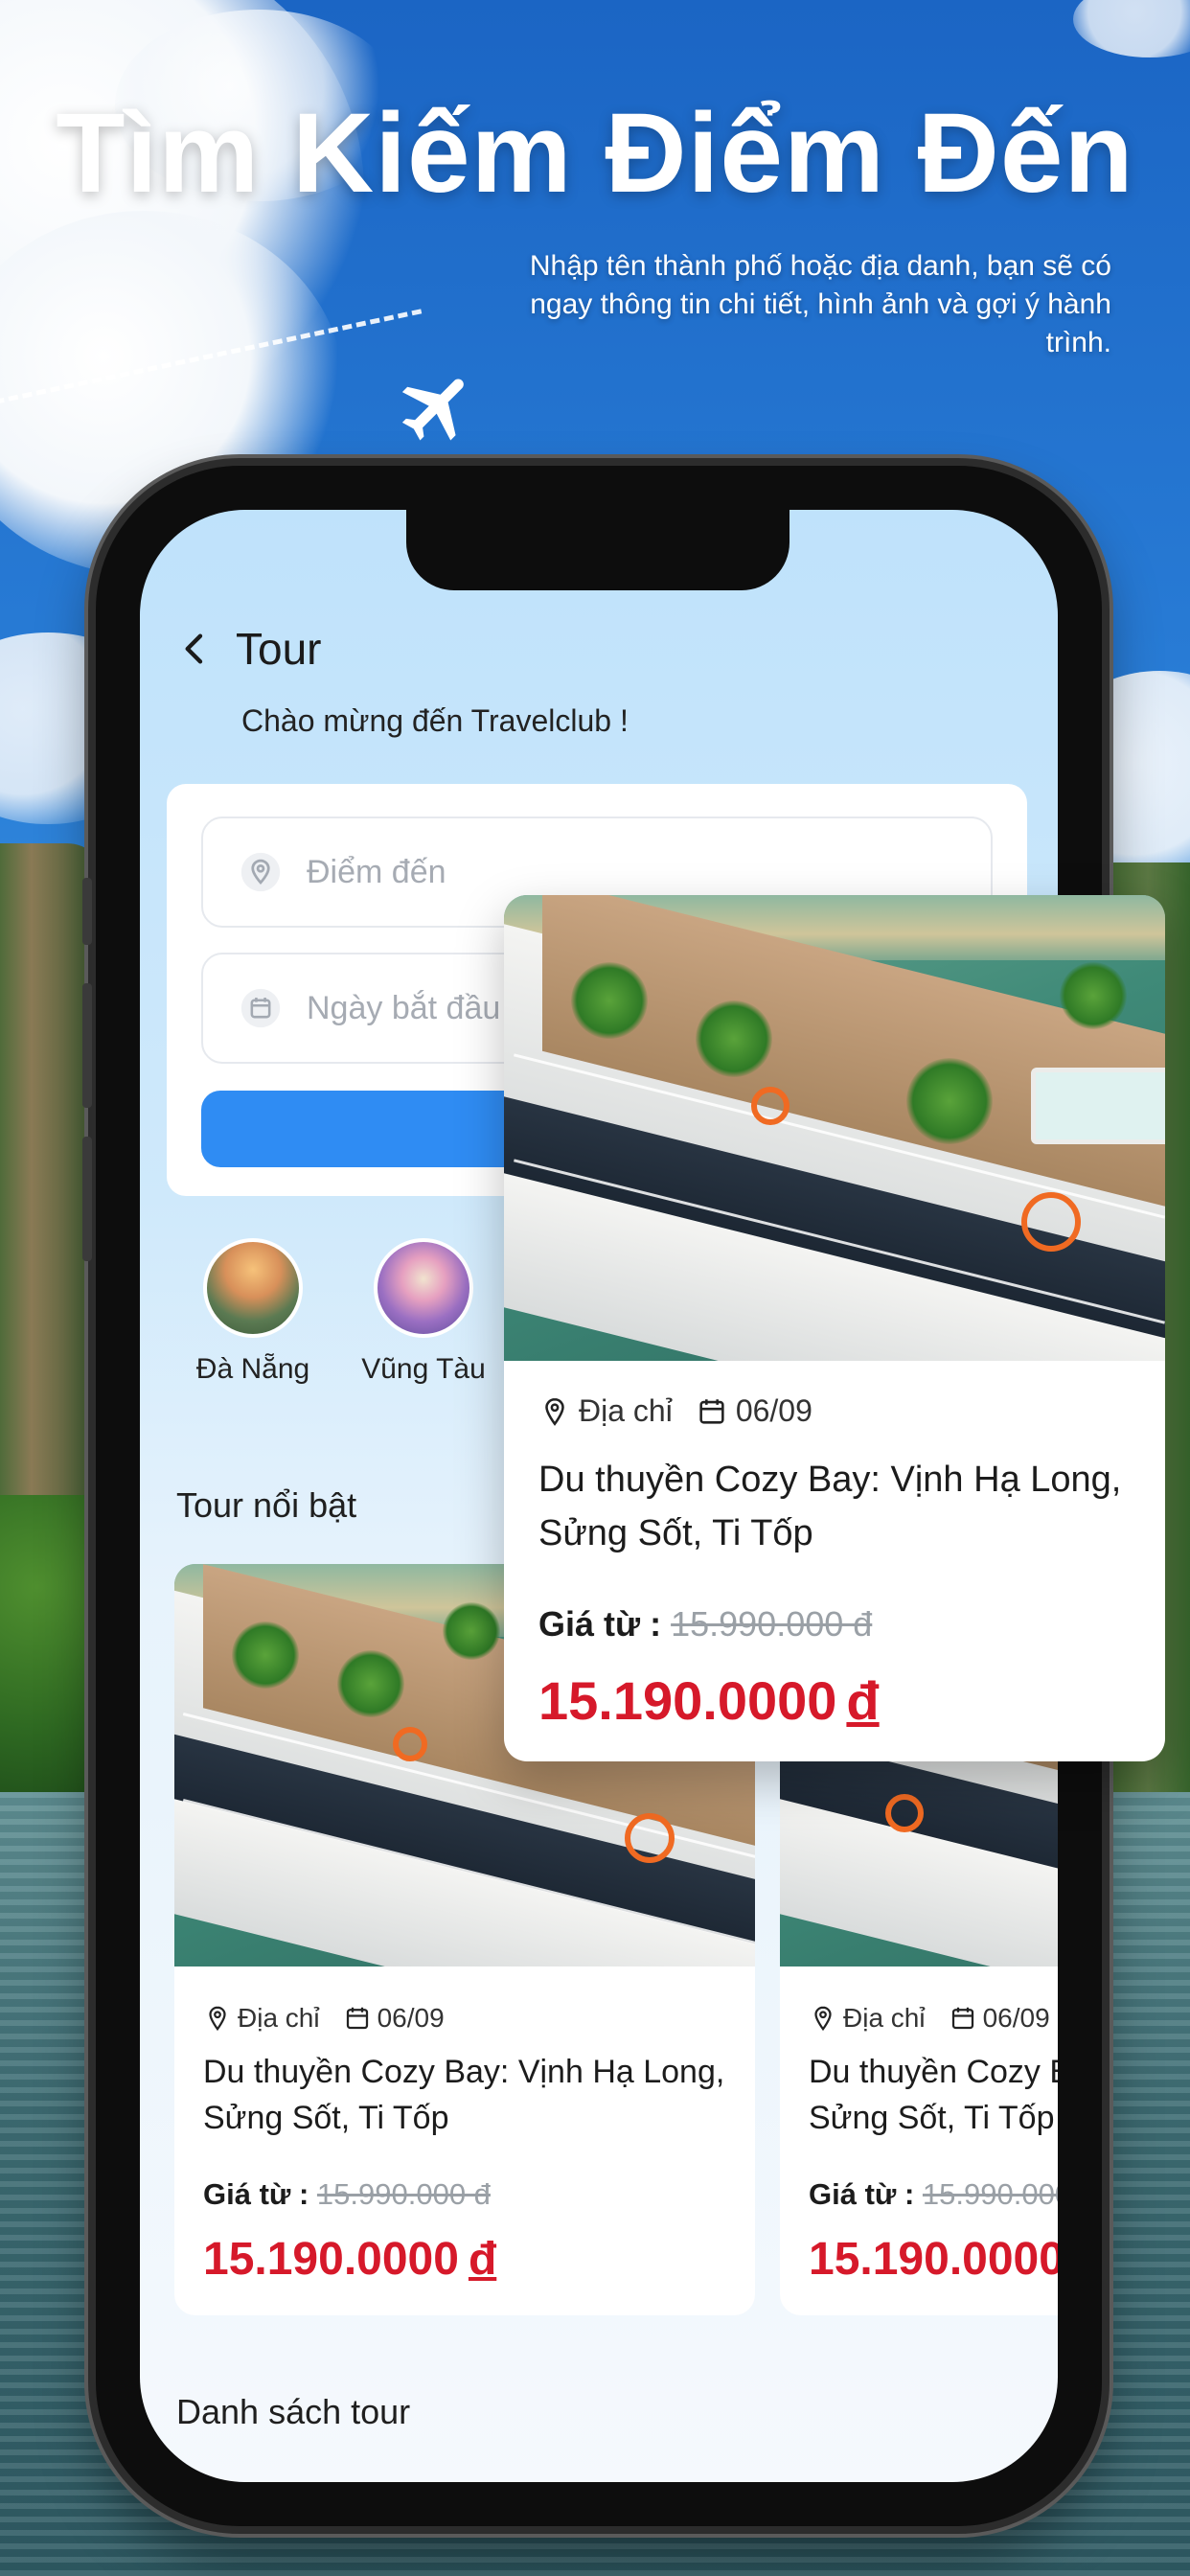 The height and width of the screenshot is (2576, 1190). I want to click on destination-input, so click(614, 872).